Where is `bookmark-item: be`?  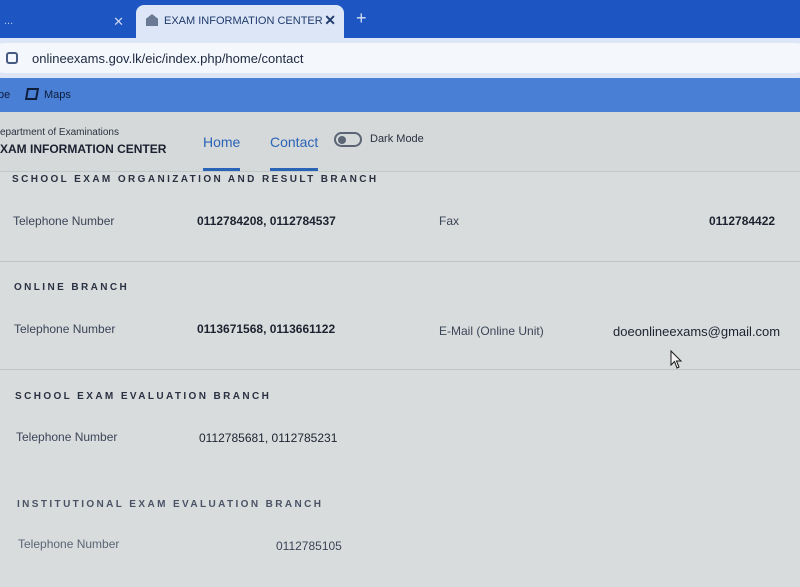 bookmark-item: be is located at coordinates (5, 95).